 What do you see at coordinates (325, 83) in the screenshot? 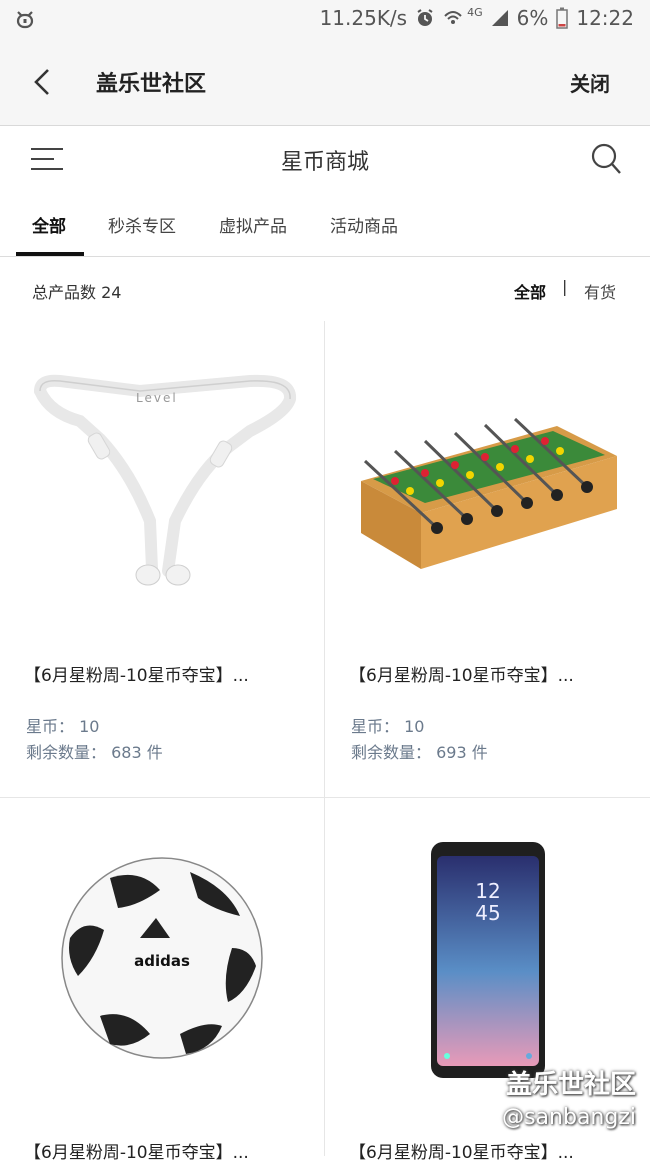
I see `app-header: 盖乐世社区 关闭` at bounding box center [325, 83].